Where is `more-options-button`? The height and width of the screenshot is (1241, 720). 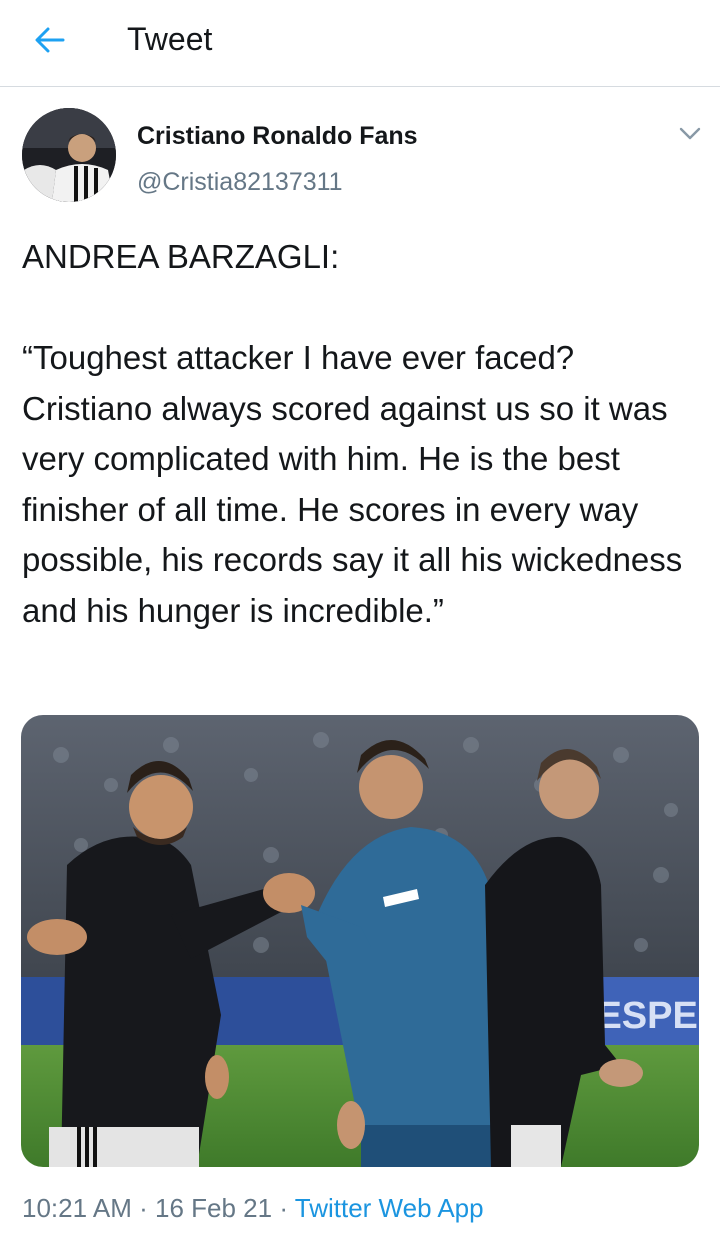 more-options-button is located at coordinates (690, 134).